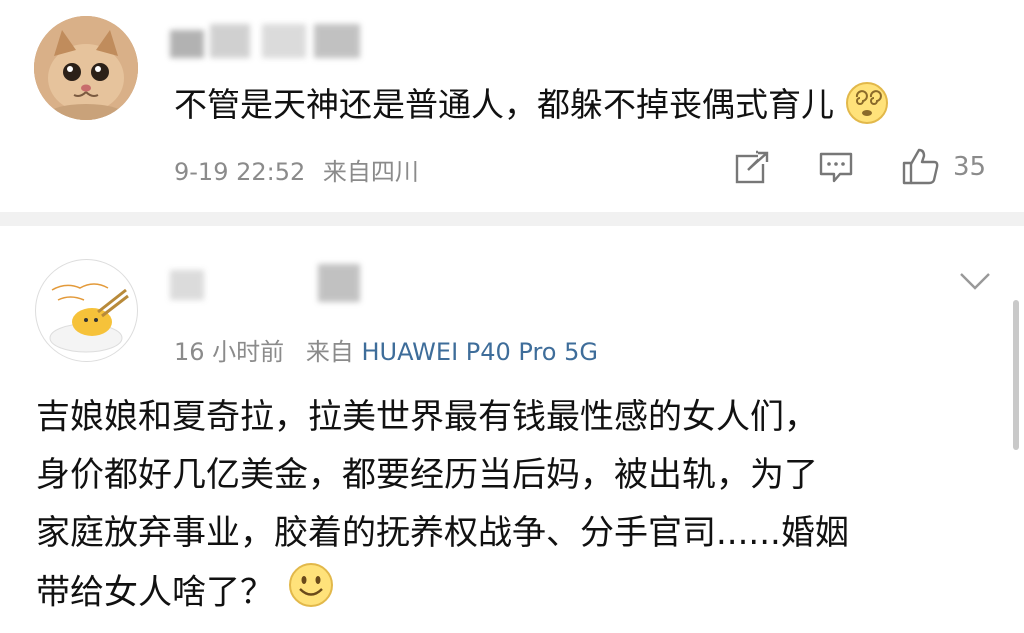  Describe the element at coordinates (975, 283) in the screenshot. I see `chevron-down-icon` at that location.